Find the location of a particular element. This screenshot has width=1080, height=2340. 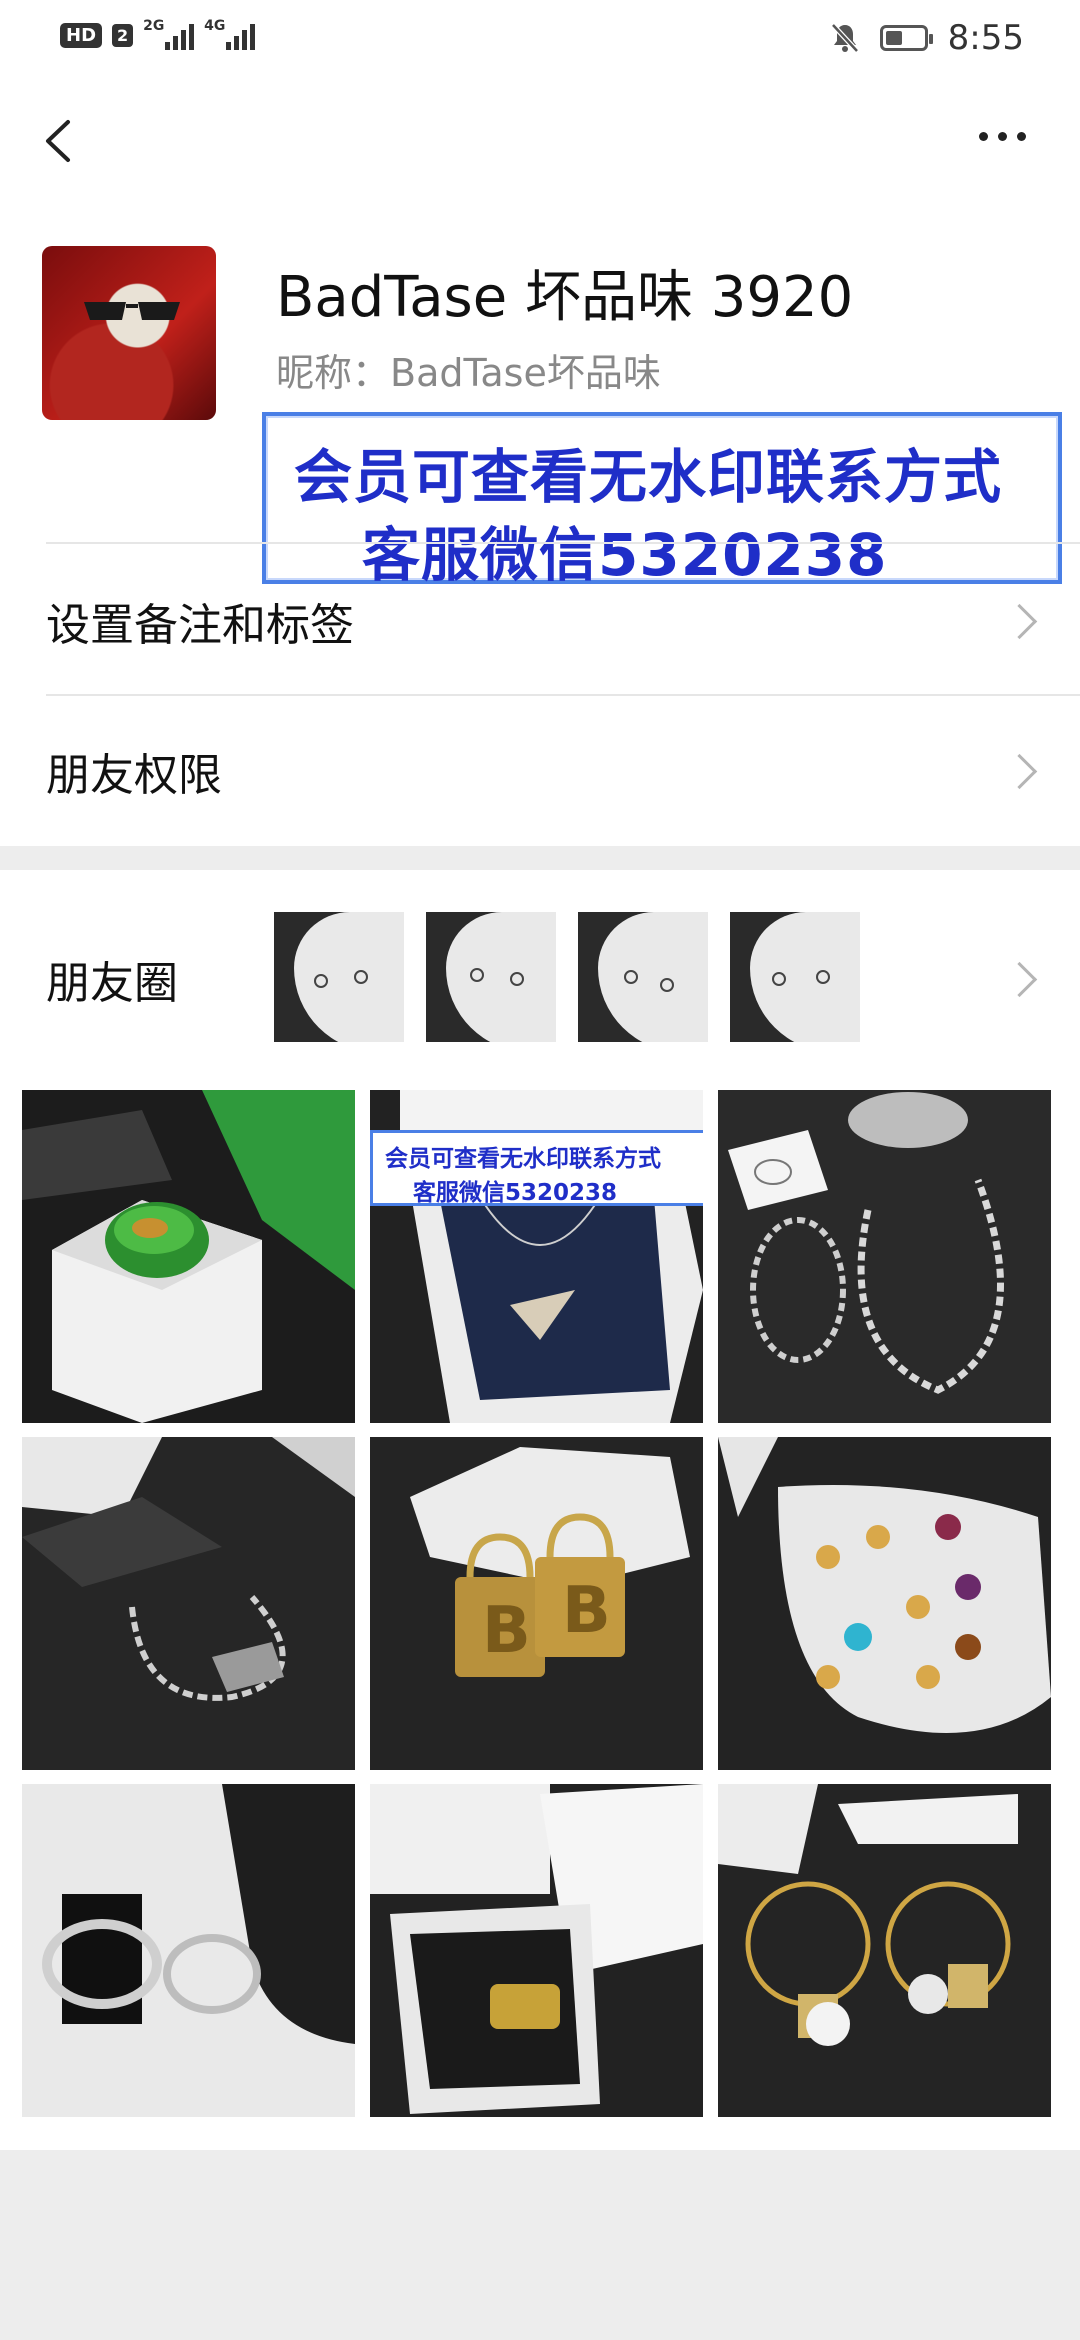

profile-name: BadTase 坏品味 3920 is located at coordinates (565, 297).